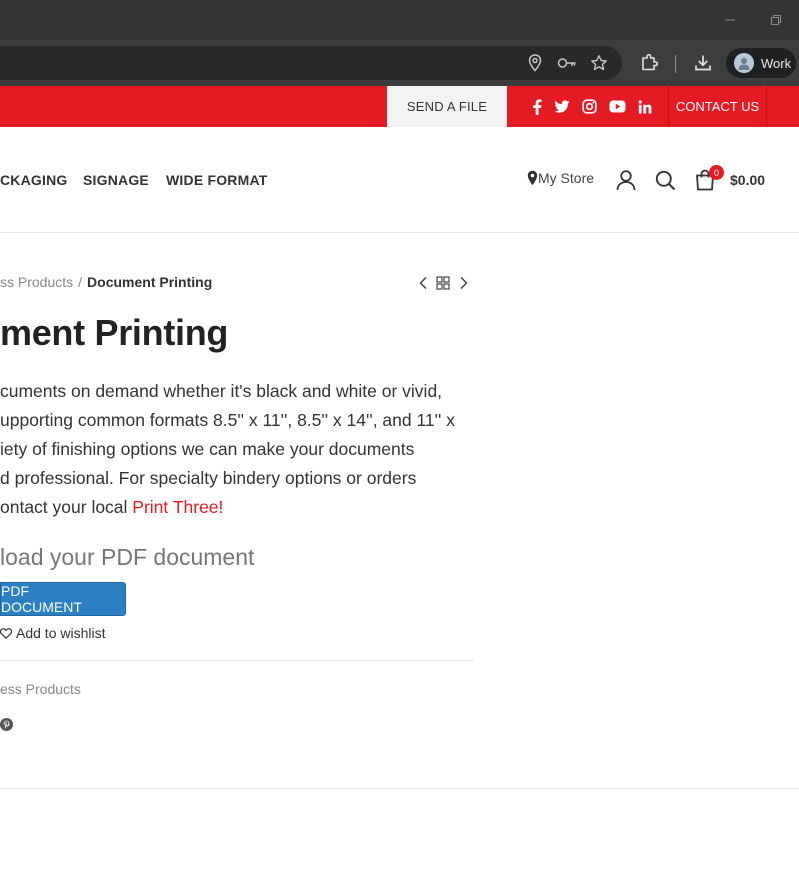  I want to click on my-store-link: My Store, so click(560, 178).